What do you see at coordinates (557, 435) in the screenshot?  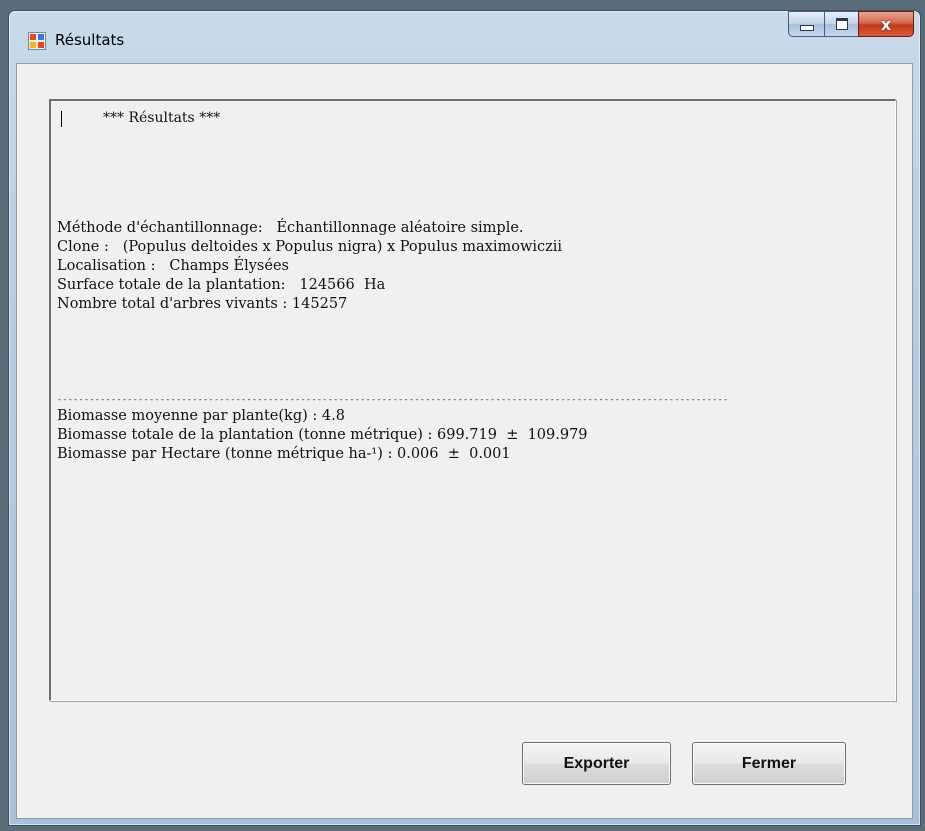 I see `biomass-total-error: 109.979` at bounding box center [557, 435].